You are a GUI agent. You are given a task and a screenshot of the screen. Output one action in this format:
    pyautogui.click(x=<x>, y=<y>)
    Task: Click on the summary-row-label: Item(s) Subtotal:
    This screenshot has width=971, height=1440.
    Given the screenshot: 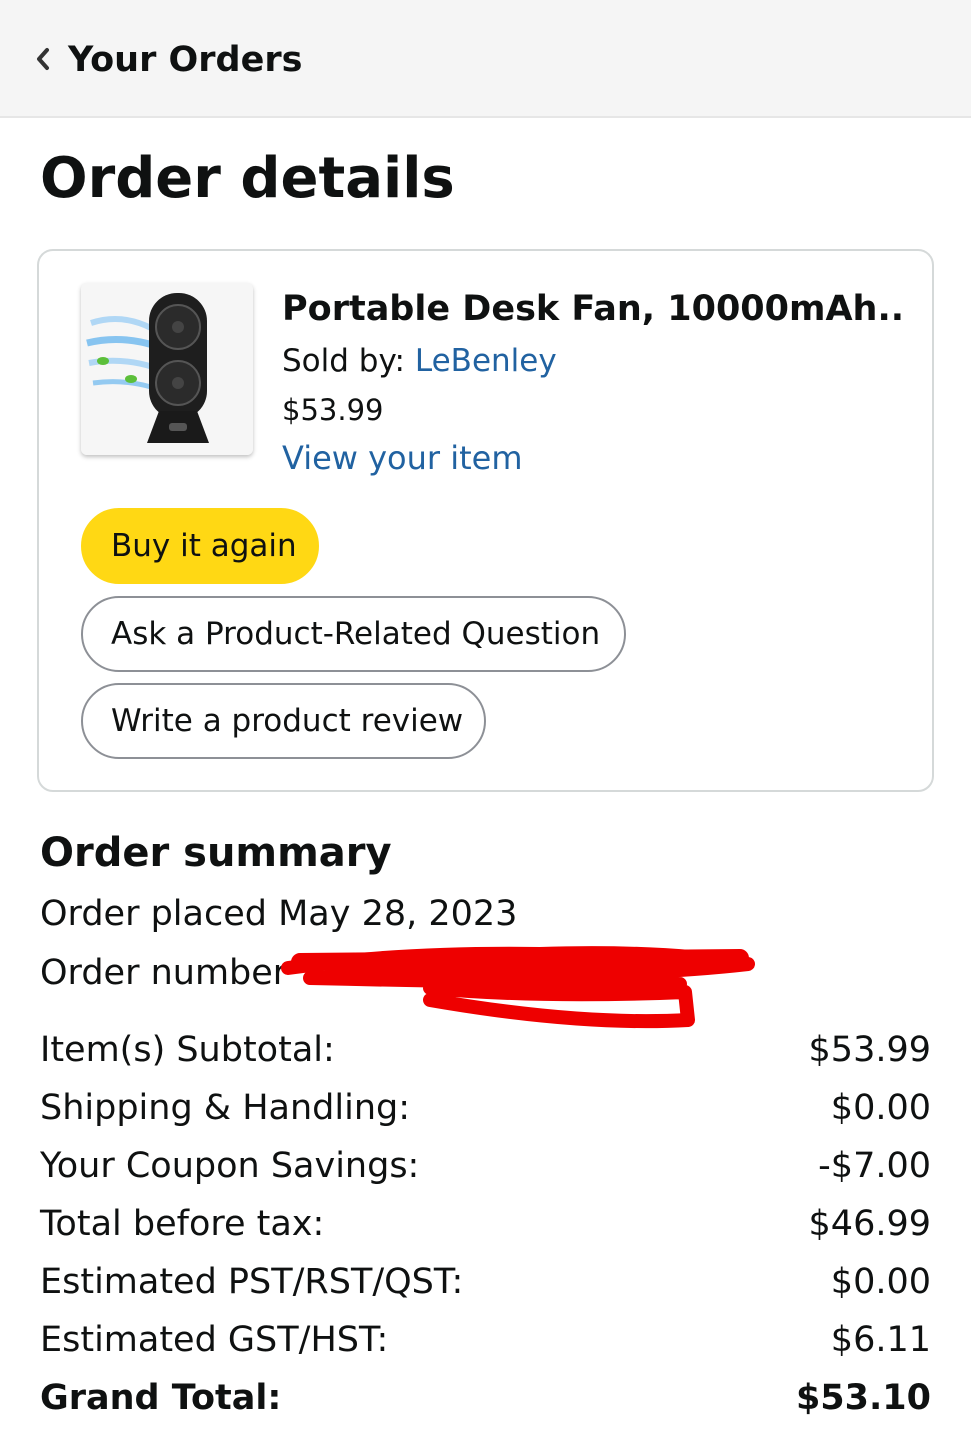 What is the action you would take?
    pyautogui.click(x=187, y=1050)
    